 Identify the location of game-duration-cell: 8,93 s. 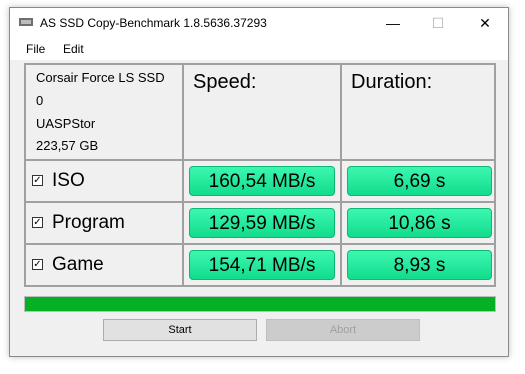
(418, 265).